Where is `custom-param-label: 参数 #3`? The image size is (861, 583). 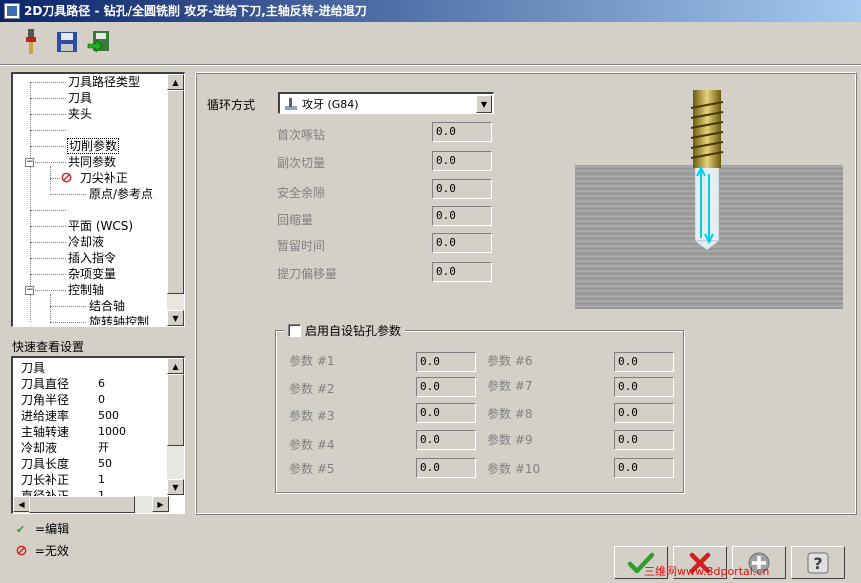 custom-param-label: 参数 #3 is located at coordinates (312, 416).